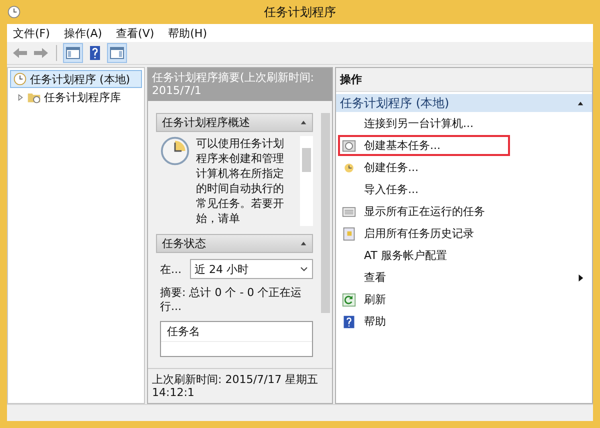  I want to click on section-header: 任务计划程序概述, so click(234, 122).